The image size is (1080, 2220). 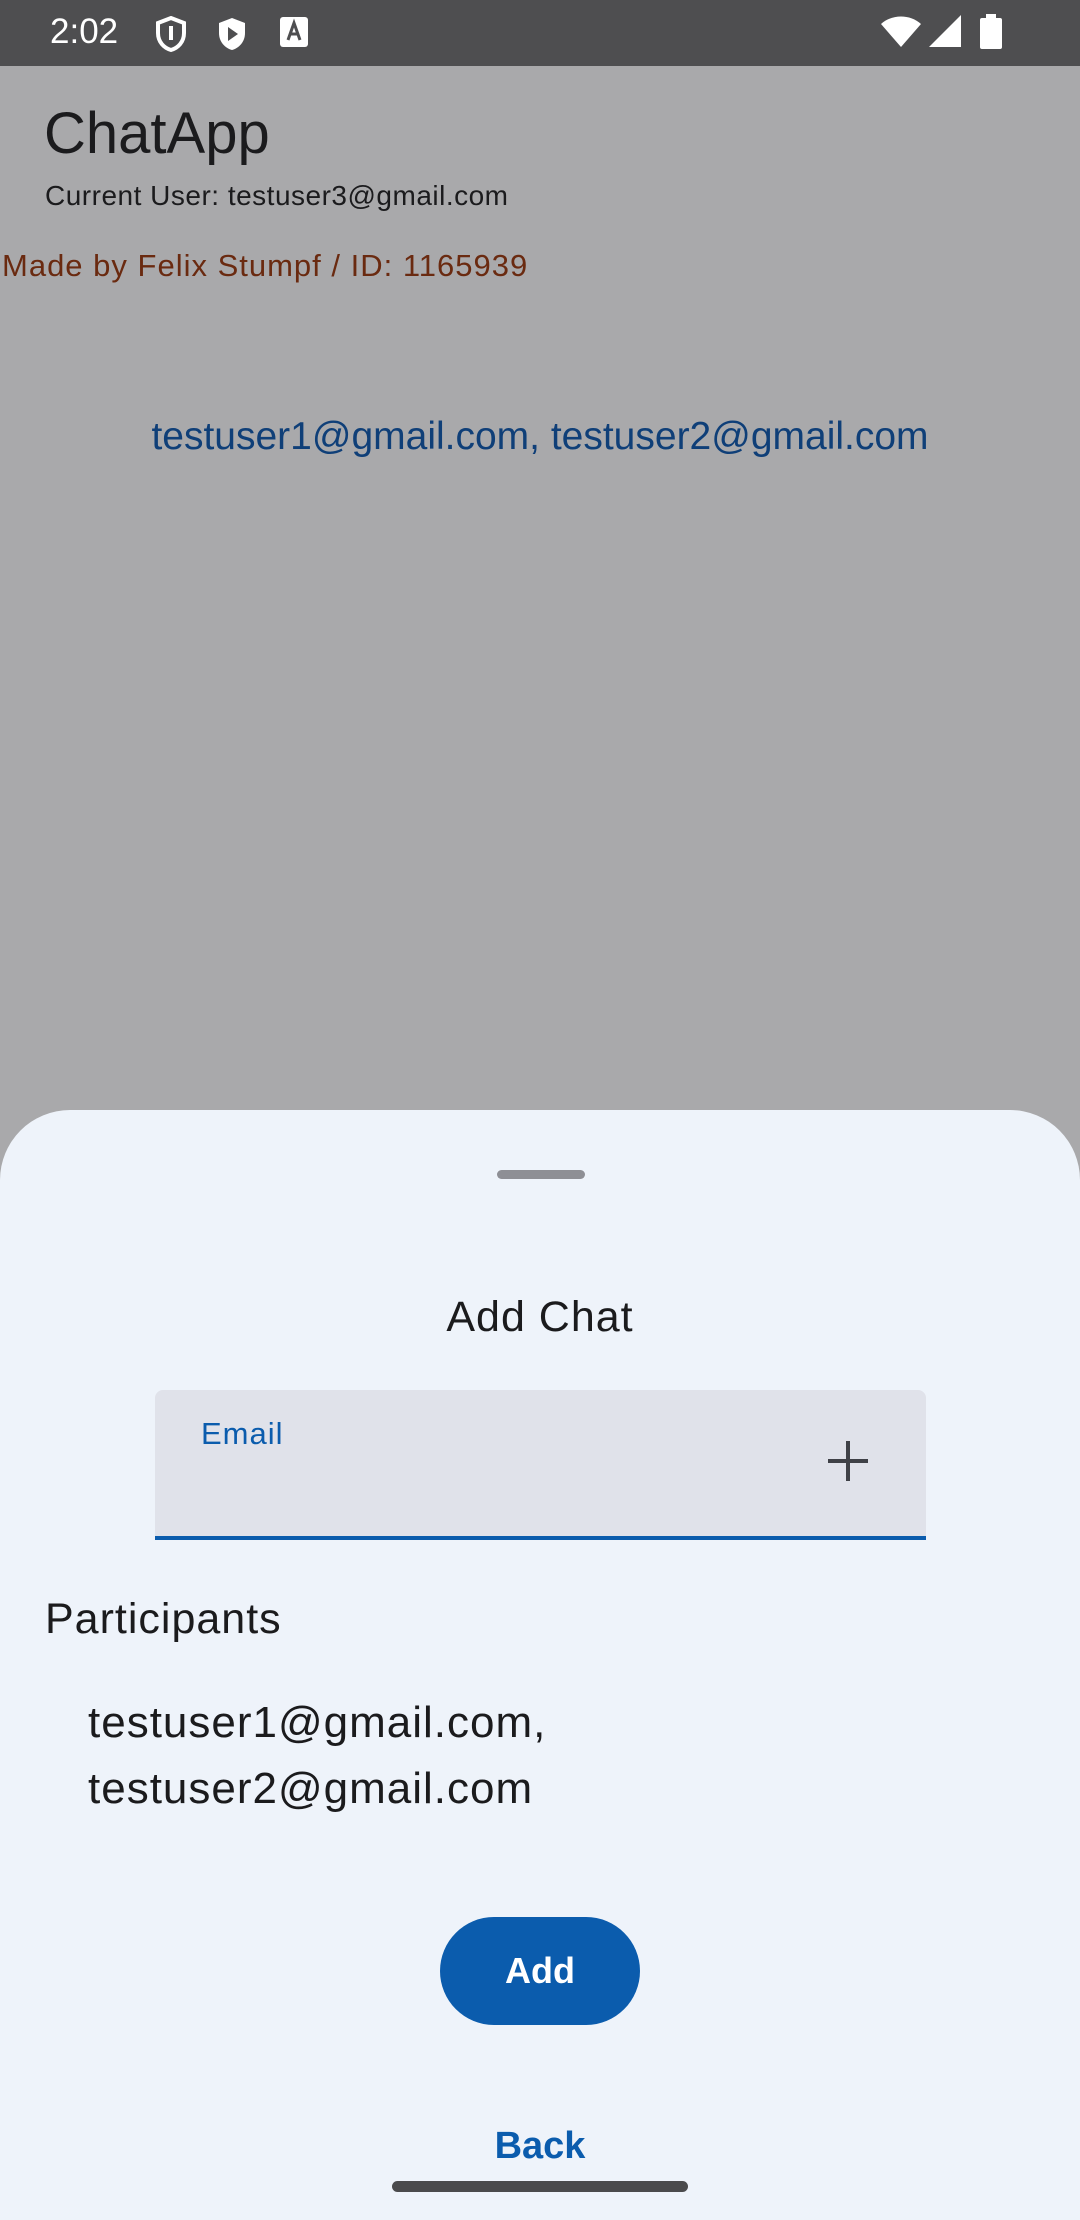 What do you see at coordinates (540, 1317) in the screenshot?
I see `sheet-title: Add Chat` at bounding box center [540, 1317].